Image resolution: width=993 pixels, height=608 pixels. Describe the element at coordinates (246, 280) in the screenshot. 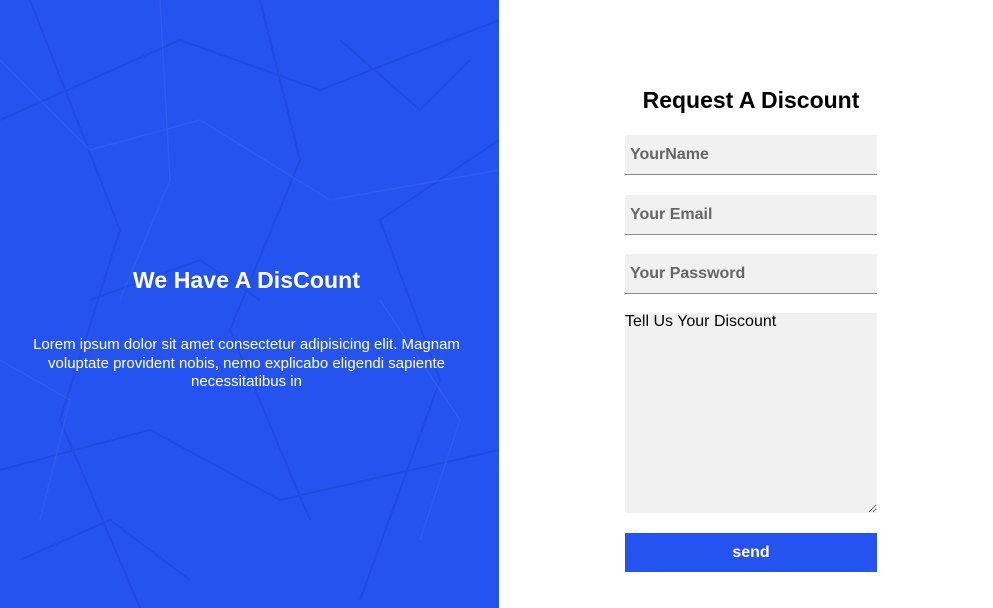

I see `promo-title: We Have A DisCount` at that location.